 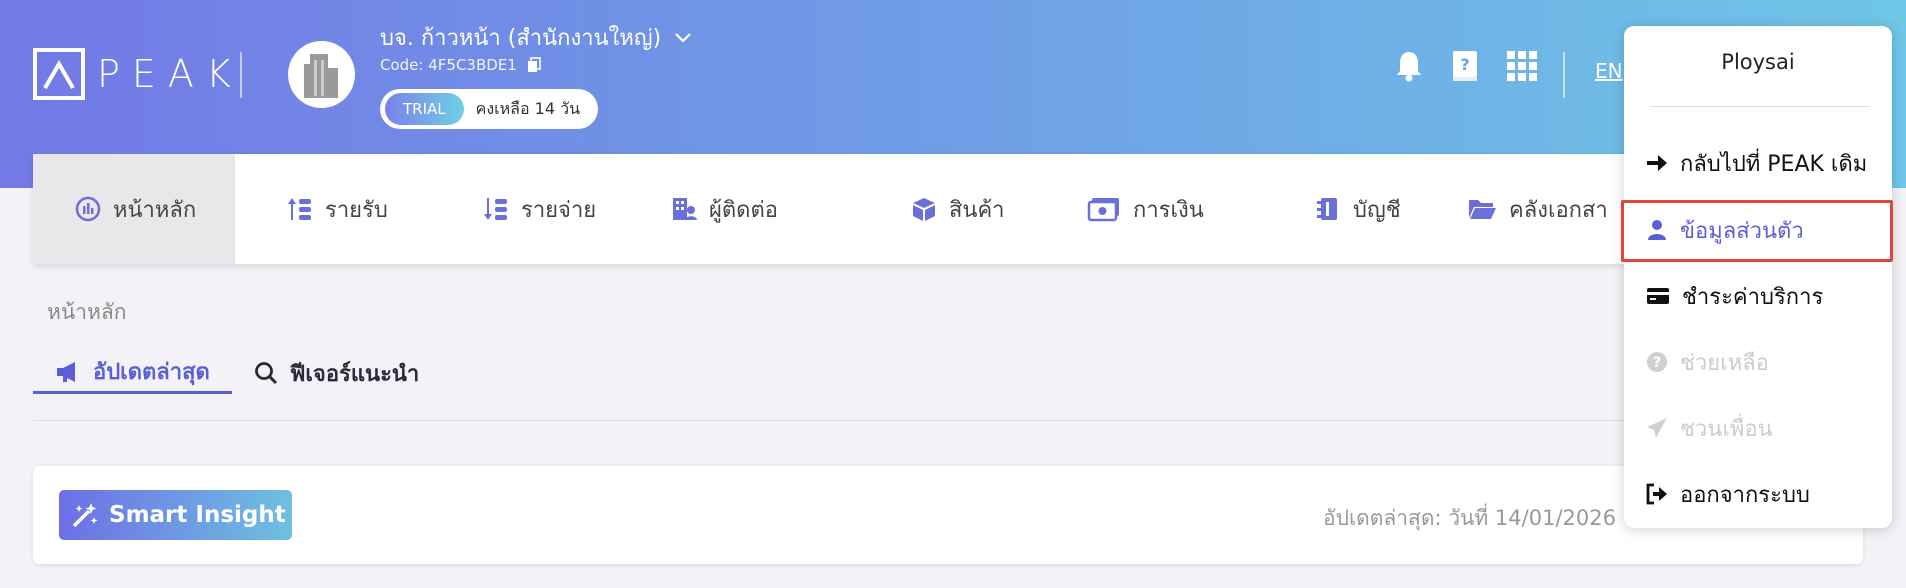 I want to click on home-tabs: อัปเดตล่าสุด ฟีเจอร์แนะนำ, so click(x=237, y=373).